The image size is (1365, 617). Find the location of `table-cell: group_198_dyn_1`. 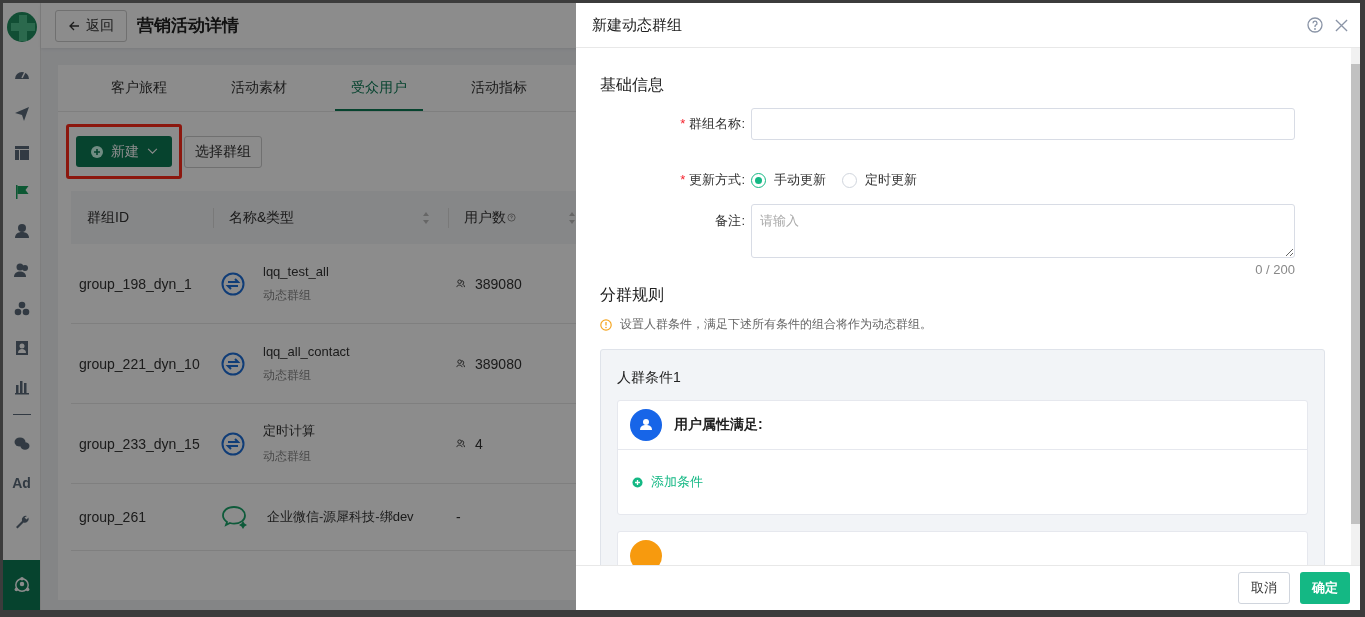

table-cell: group_198_dyn_1 is located at coordinates (135, 283).